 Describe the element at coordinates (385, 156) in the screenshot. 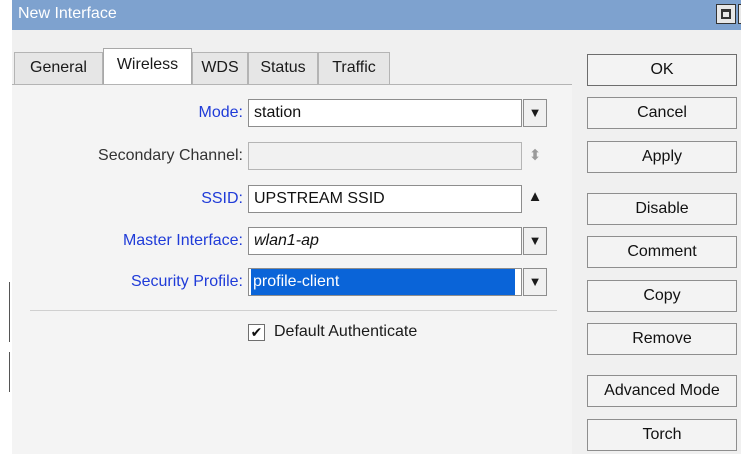

I see `secondary-channel-field` at that location.